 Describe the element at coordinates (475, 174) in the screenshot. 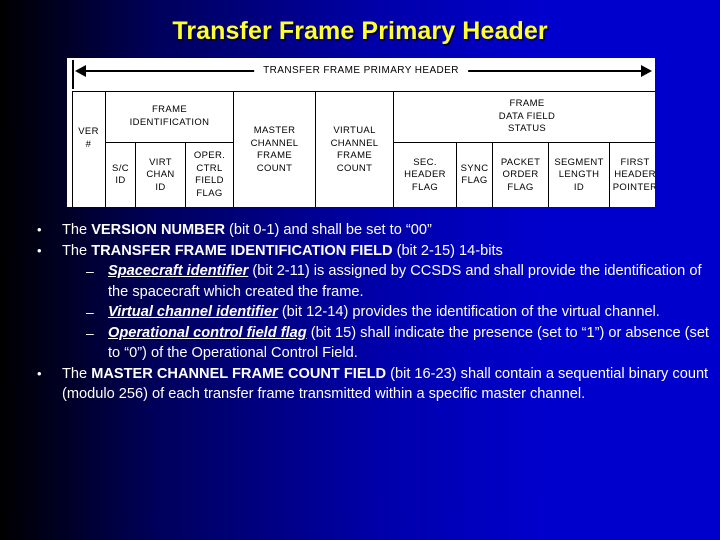

I see `cell-sync-flag: SYNC FLAG` at that location.